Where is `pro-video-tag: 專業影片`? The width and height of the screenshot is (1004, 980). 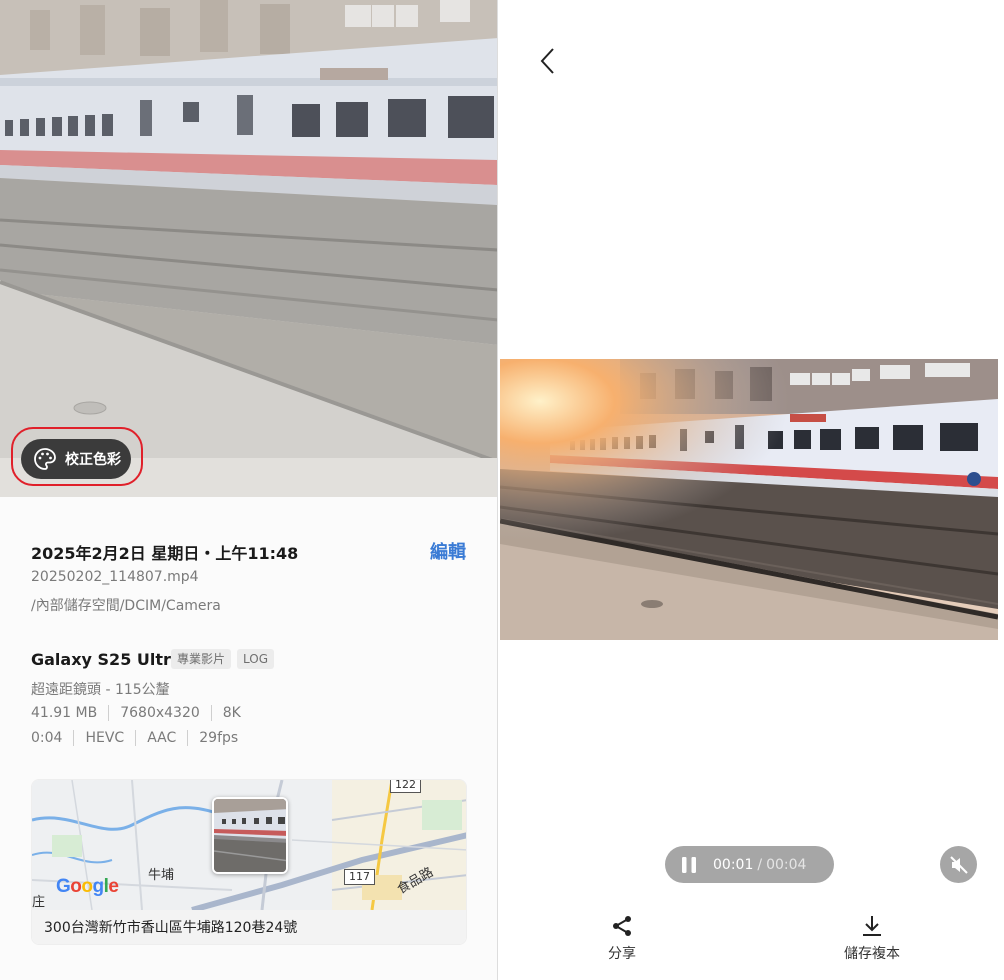
pro-video-tag: 專業影片 is located at coordinates (201, 659).